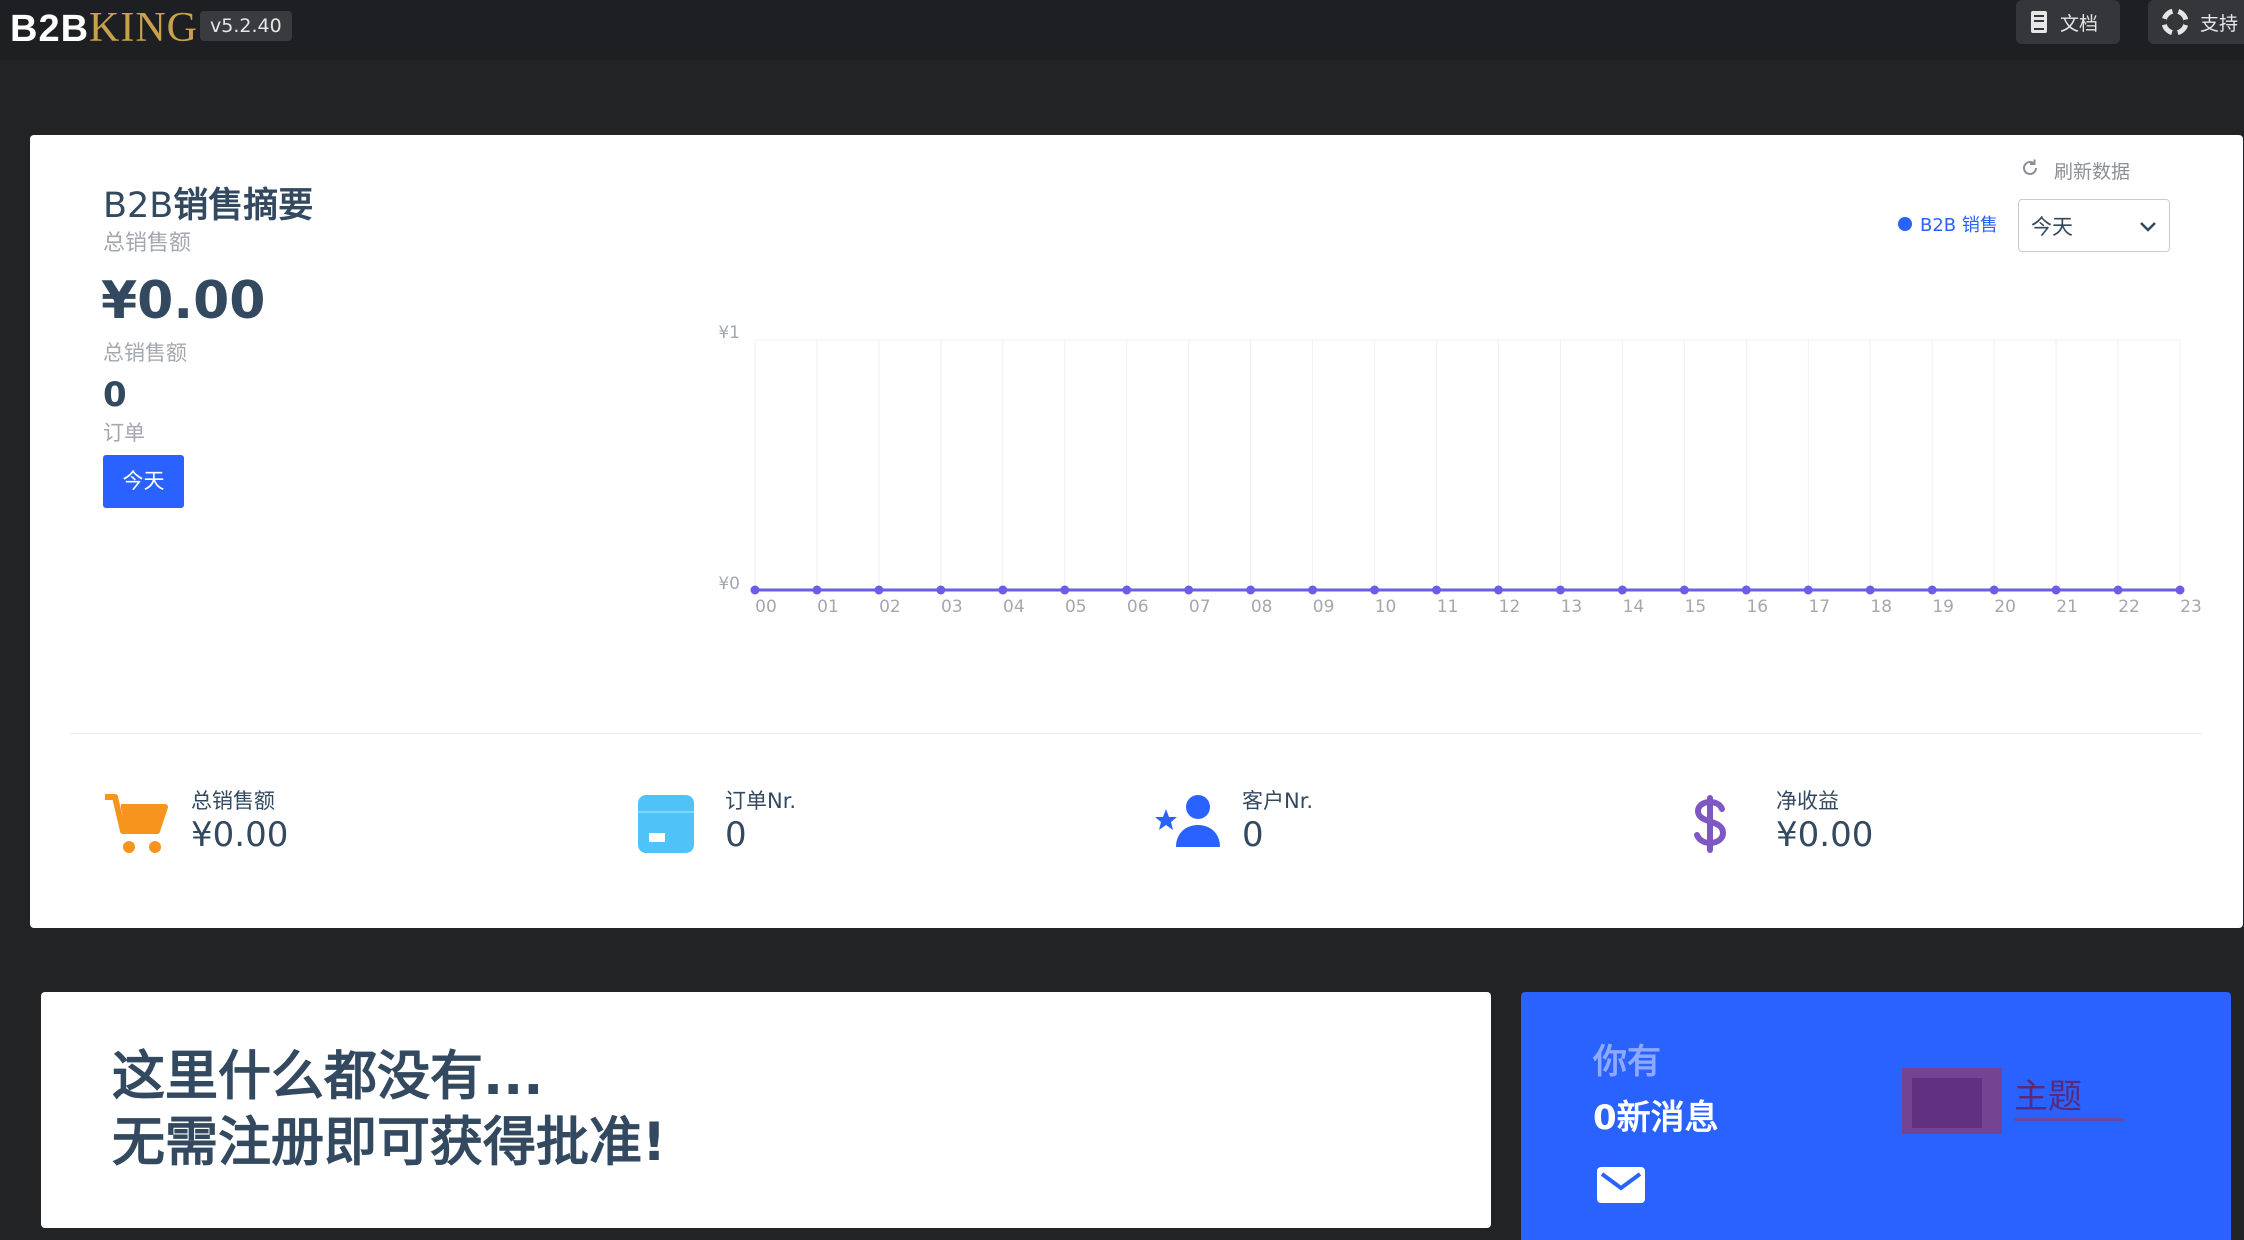 The image size is (2244, 1240). Describe the element at coordinates (2092, 172) in the screenshot. I see `refresh-label: 刷新数据` at that location.